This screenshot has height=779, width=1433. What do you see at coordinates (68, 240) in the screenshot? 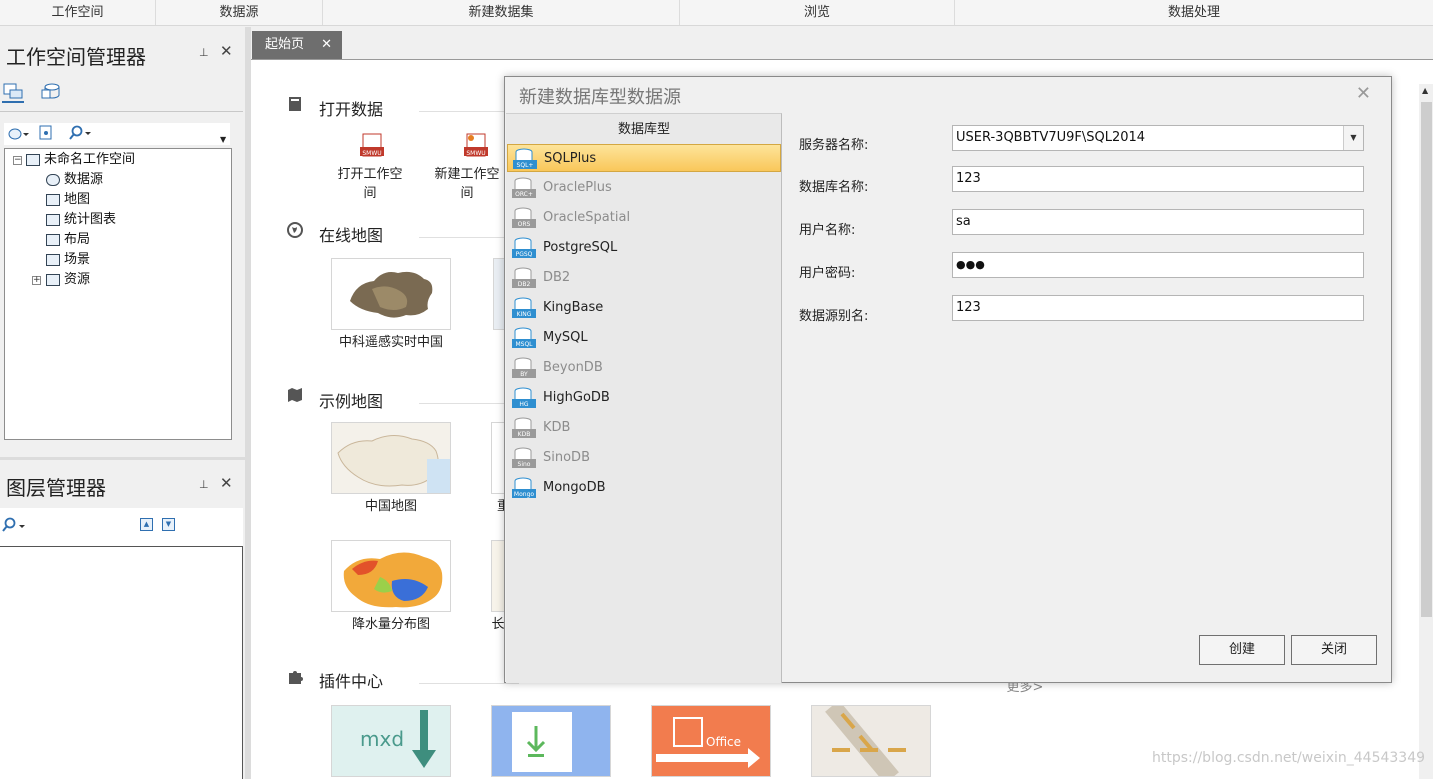
I see `tree-node-layouts: 布局` at bounding box center [68, 240].